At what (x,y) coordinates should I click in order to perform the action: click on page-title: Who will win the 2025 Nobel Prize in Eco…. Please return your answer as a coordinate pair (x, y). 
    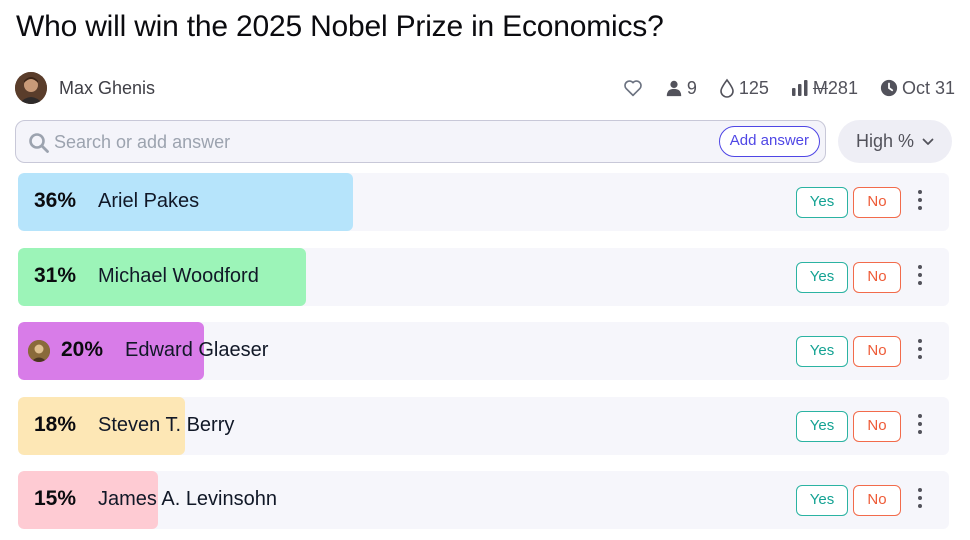
    Looking at the image, I should click on (340, 26).